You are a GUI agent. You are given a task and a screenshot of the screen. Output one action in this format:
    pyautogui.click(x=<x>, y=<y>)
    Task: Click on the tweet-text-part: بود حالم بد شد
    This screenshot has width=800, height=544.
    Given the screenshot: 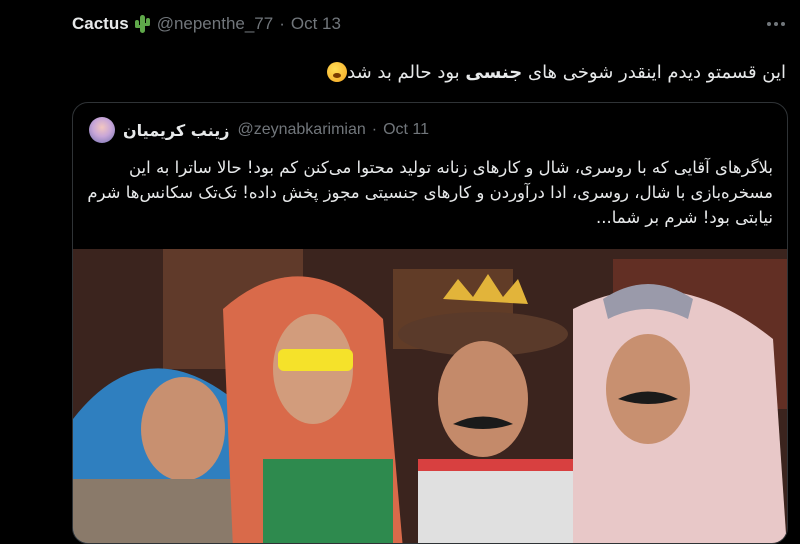 What is the action you would take?
    pyautogui.click(x=406, y=72)
    